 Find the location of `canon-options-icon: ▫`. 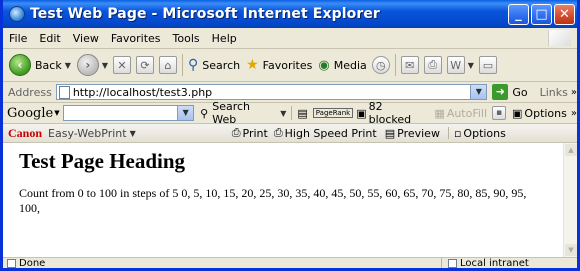

canon-options-icon: ▫ is located at coordinates (457, 133).